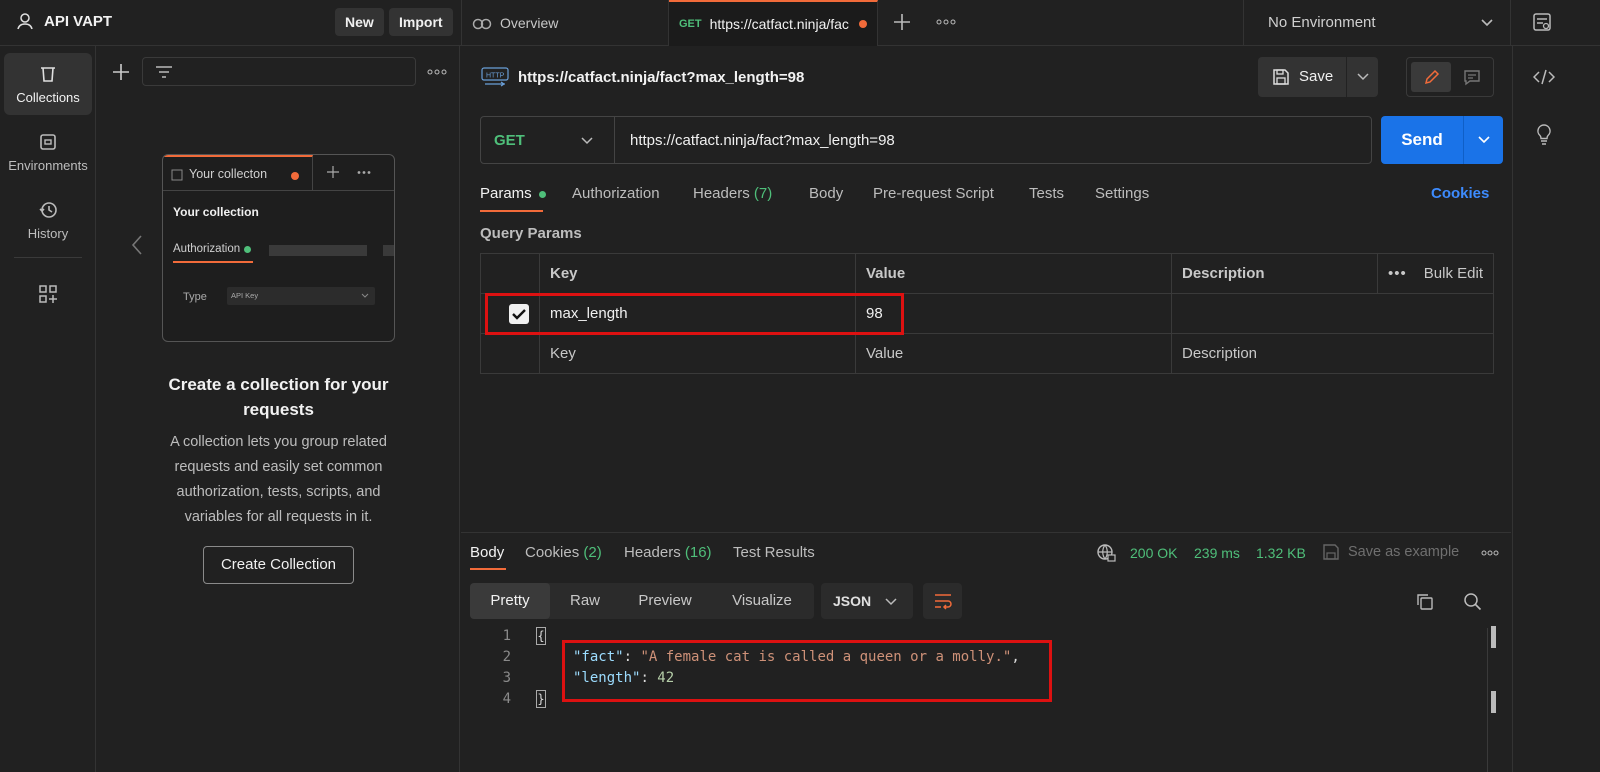  Describe the element at coordinates (506, 699) in the screenshot. I see `line-number: 4` at that location.